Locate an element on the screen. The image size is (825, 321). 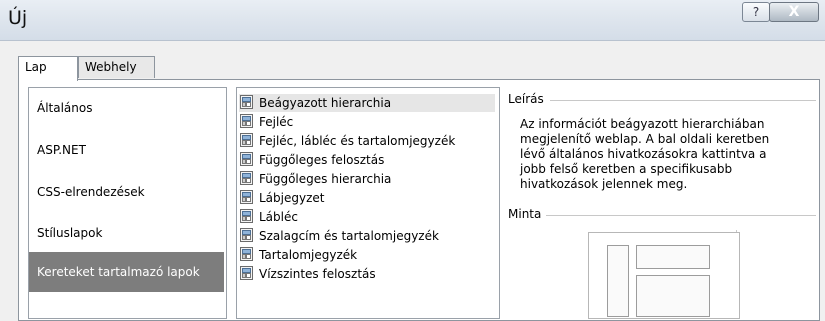
list-item: Tartalomjegyzék is located at coordinates (367, 255).